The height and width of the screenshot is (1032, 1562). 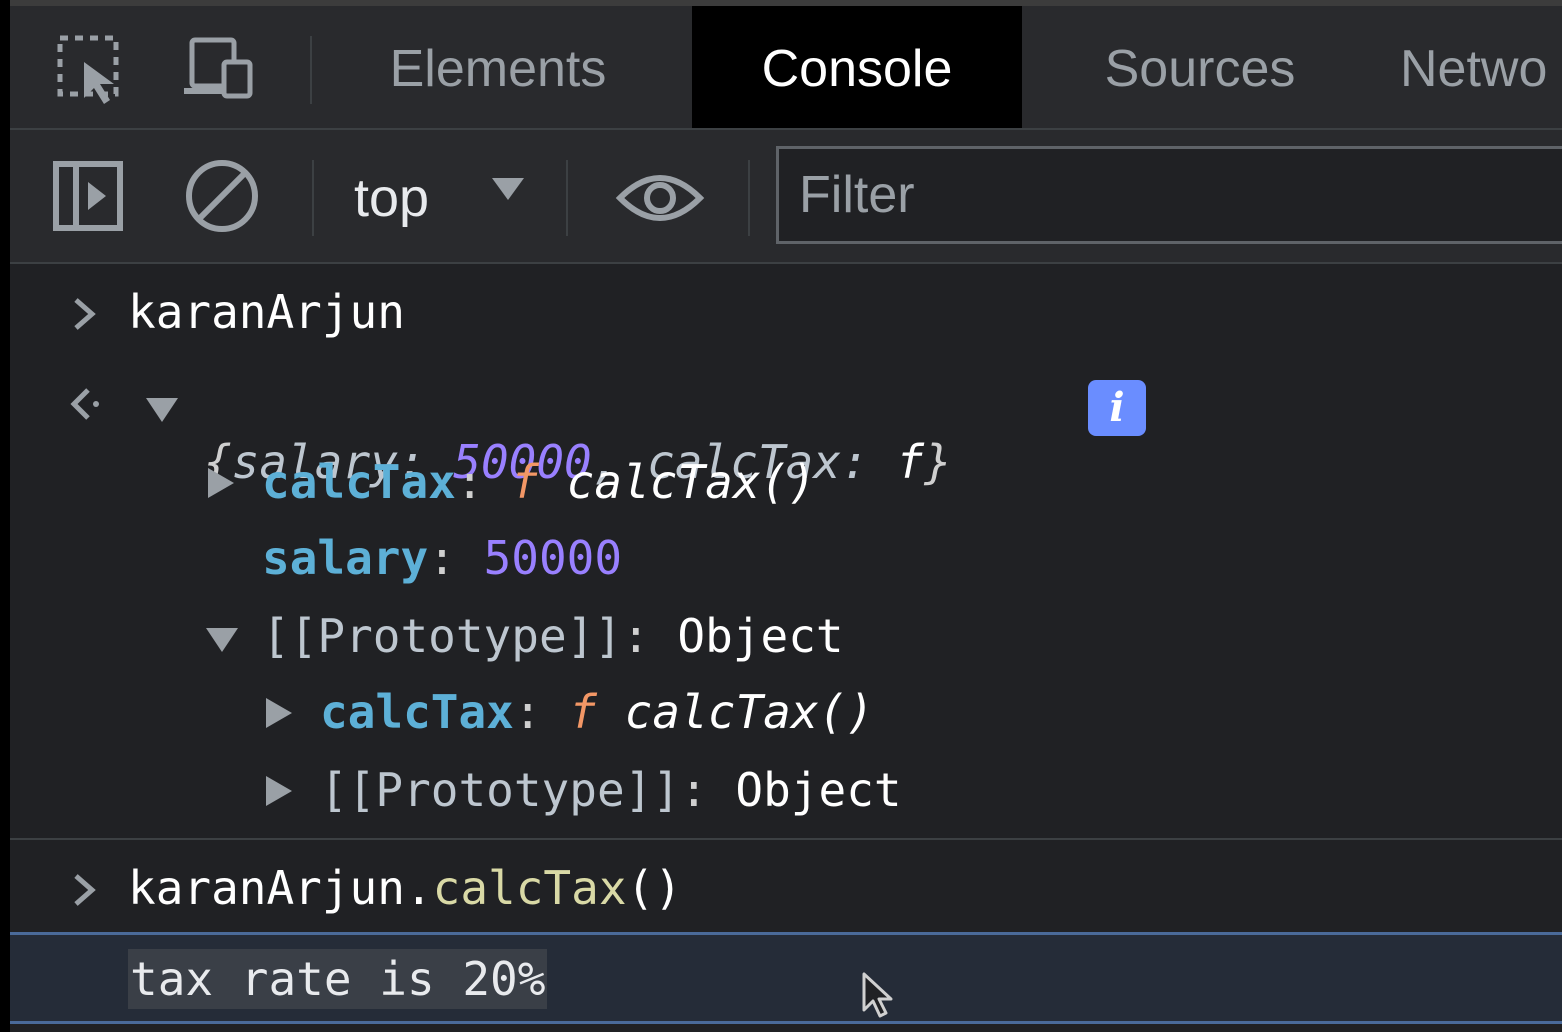 I want to click on devtools-tab-bar: Elements Console Sources Netwo, so click(x=786, y=64).